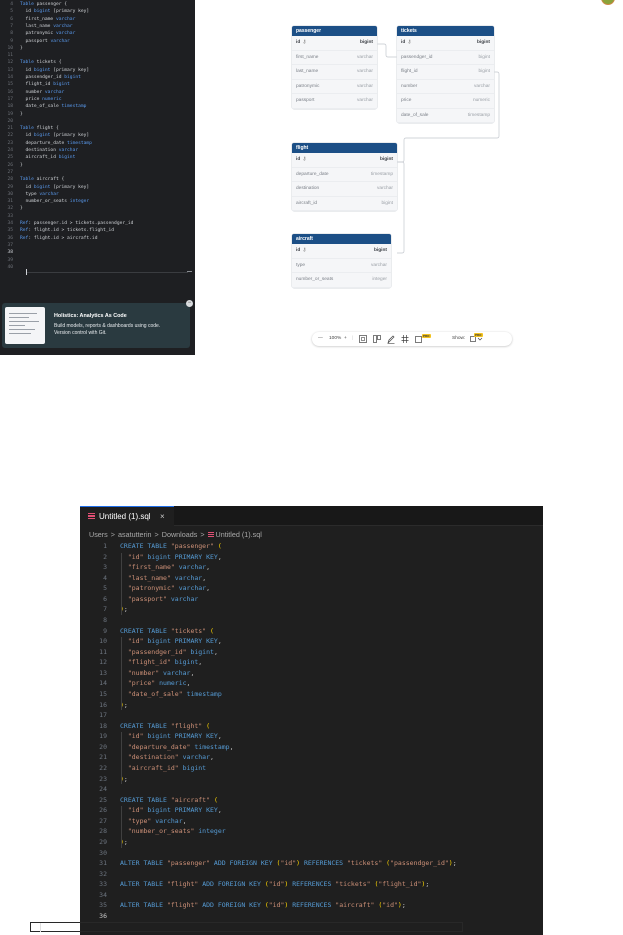  I want to click on code-content: "departure_date" timestamp,, so click(177, 747).